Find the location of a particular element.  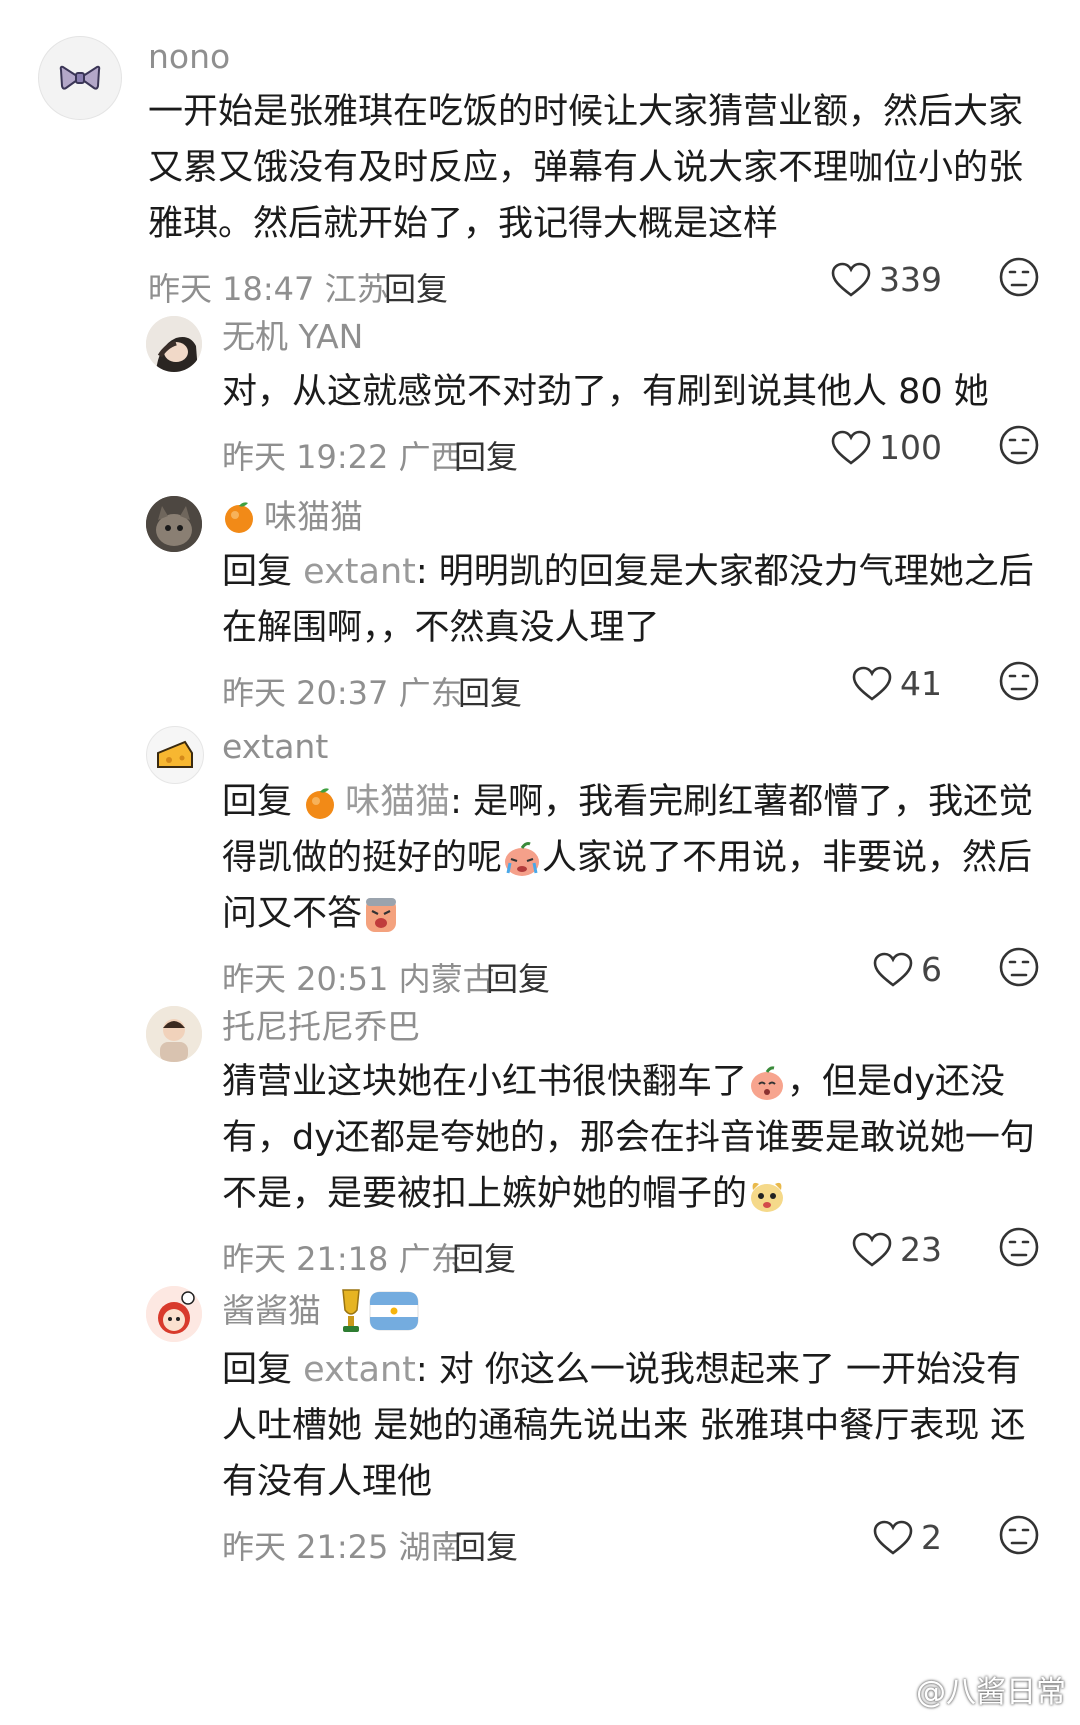

avatar-extant is located at coordinates (175, 755).